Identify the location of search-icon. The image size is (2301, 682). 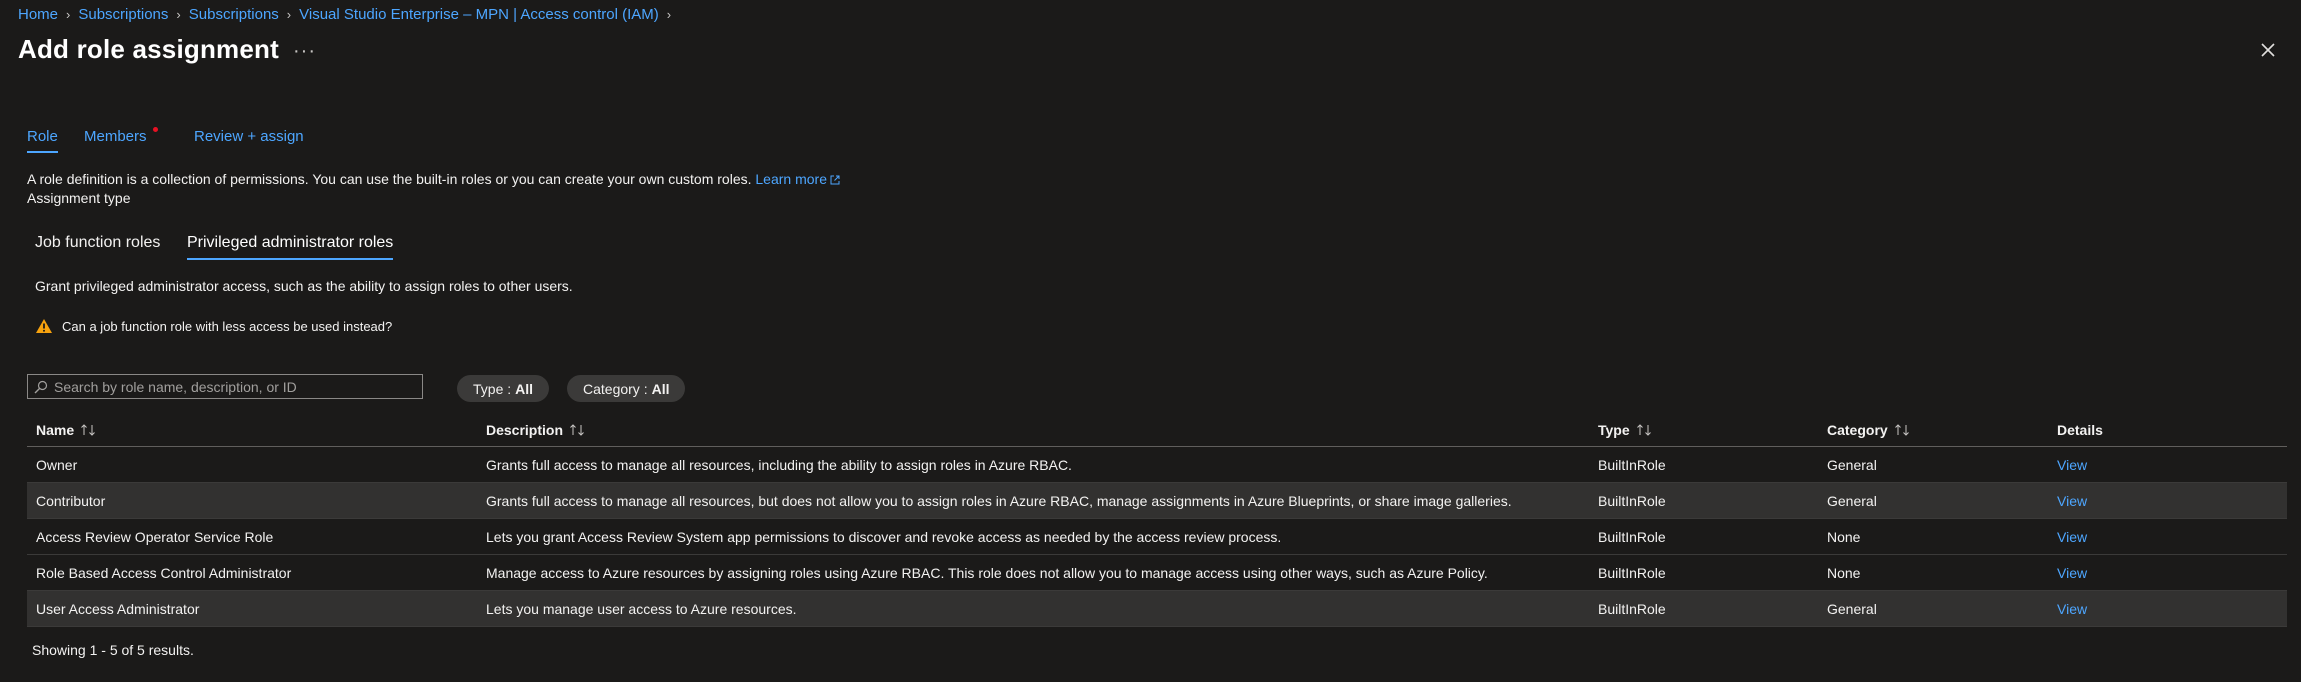
(41, 386).